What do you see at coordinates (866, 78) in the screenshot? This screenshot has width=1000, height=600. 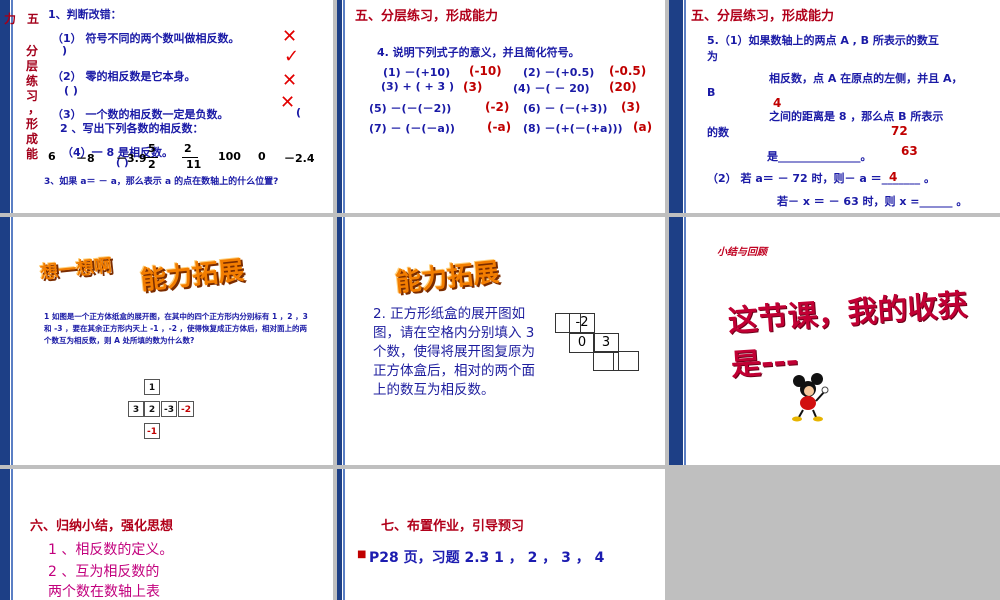 I see `q5-line3: 相反数，点 A 在原点的左侧，并且 A，` at bounding box center [866, 78].